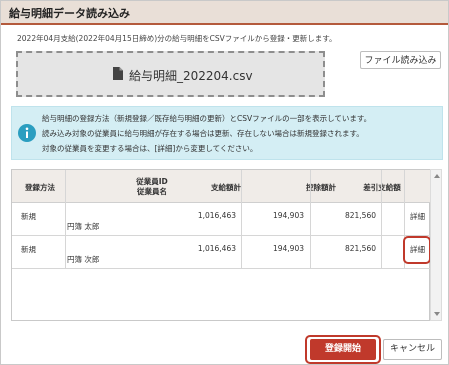 The height and width of the screenshot is (365, 449). Describe the element at coordinates (83, 259) in the screenshot. I see `row-employee-name: 円簿 次郎` at that location.